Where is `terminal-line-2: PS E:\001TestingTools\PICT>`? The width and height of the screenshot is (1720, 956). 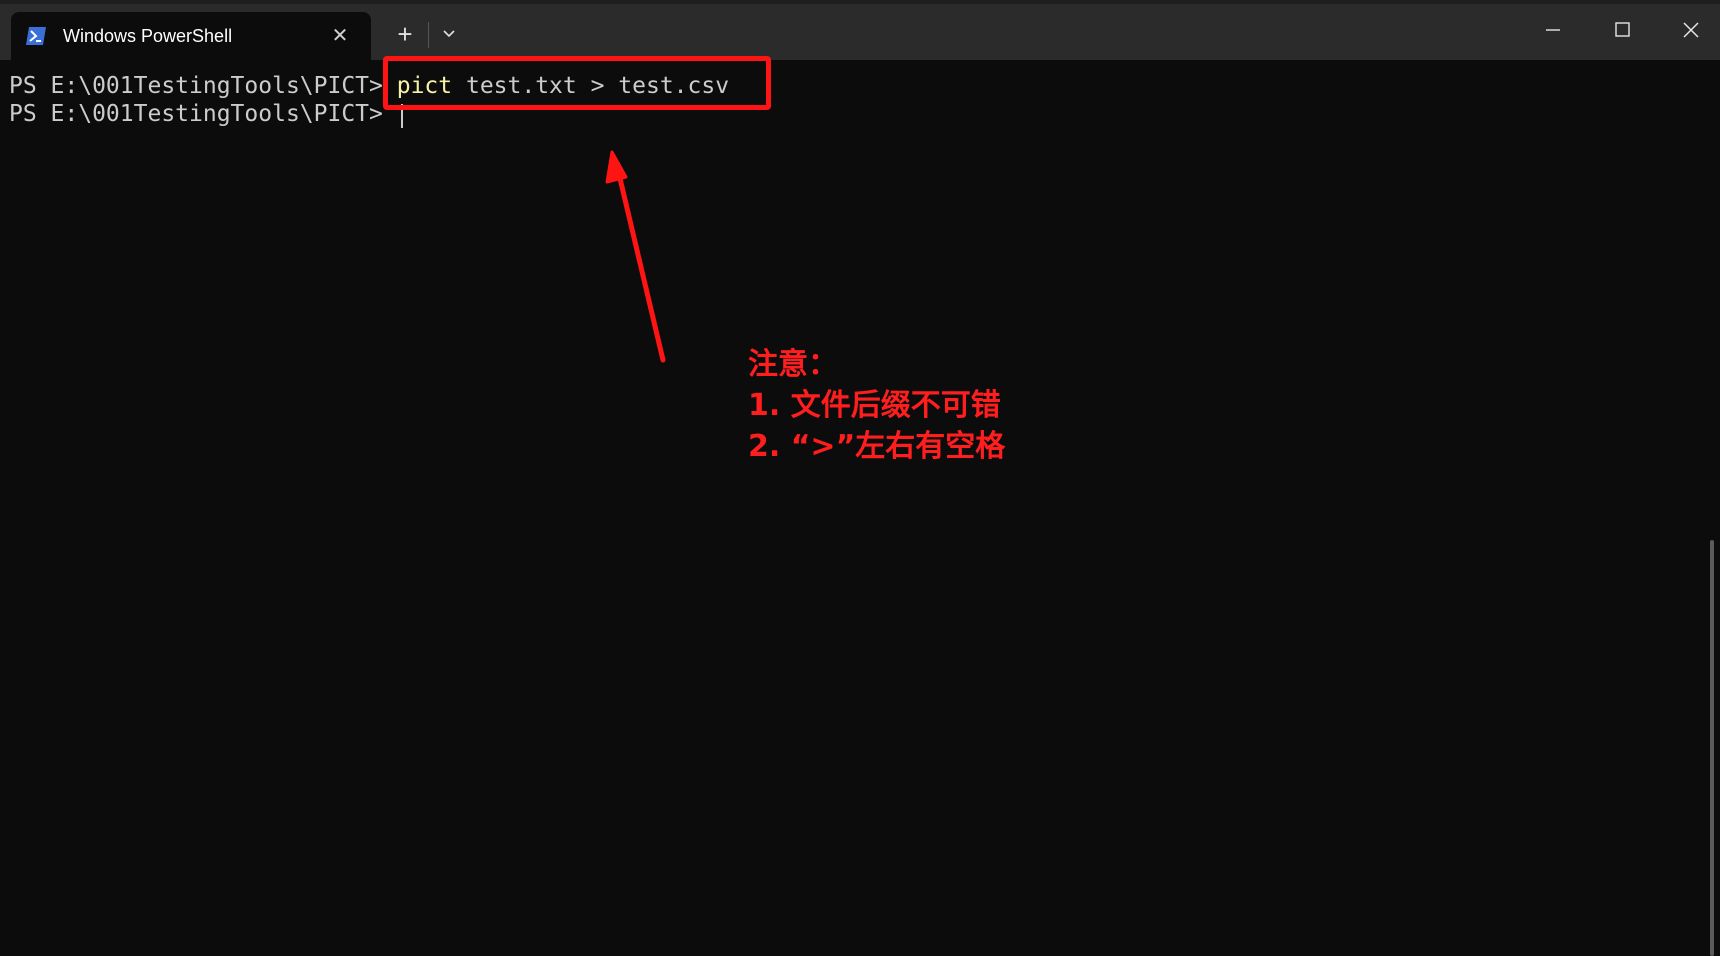
terminal-line-2: PS E:\001TestingTools\PICT> is located at coordinates (203, 114).